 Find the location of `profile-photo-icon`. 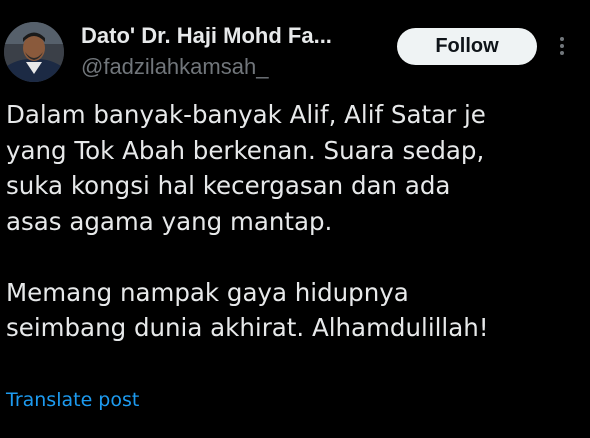

profile-photo-icon is located at coordinates (34, 52).